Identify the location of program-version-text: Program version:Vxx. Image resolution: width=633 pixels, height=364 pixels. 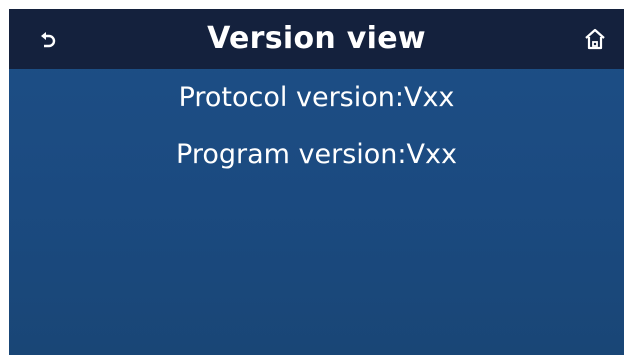
(316, 154).